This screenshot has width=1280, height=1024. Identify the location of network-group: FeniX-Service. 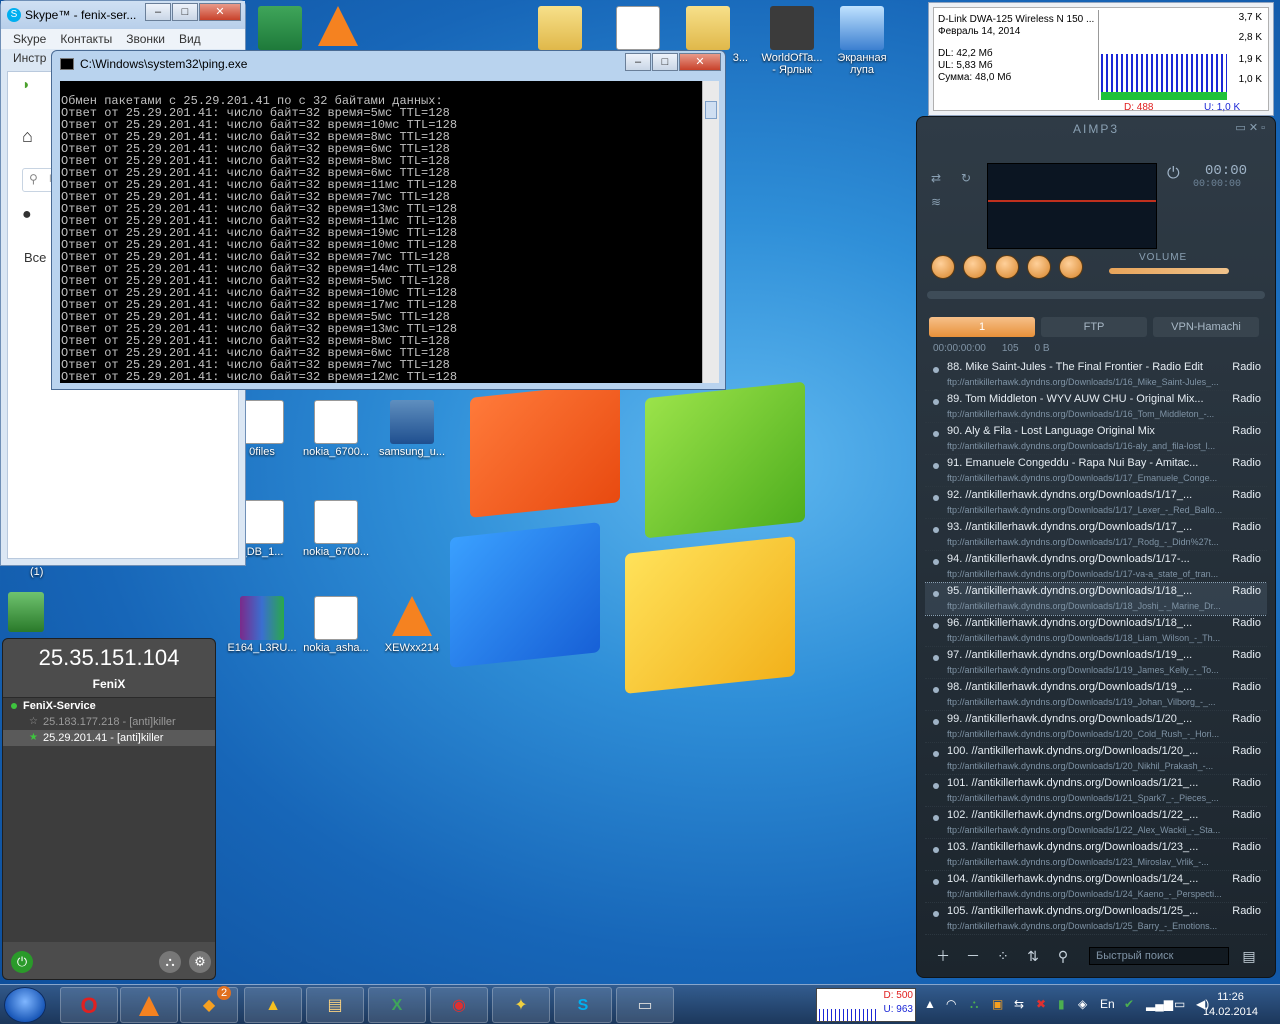
(109, 706).